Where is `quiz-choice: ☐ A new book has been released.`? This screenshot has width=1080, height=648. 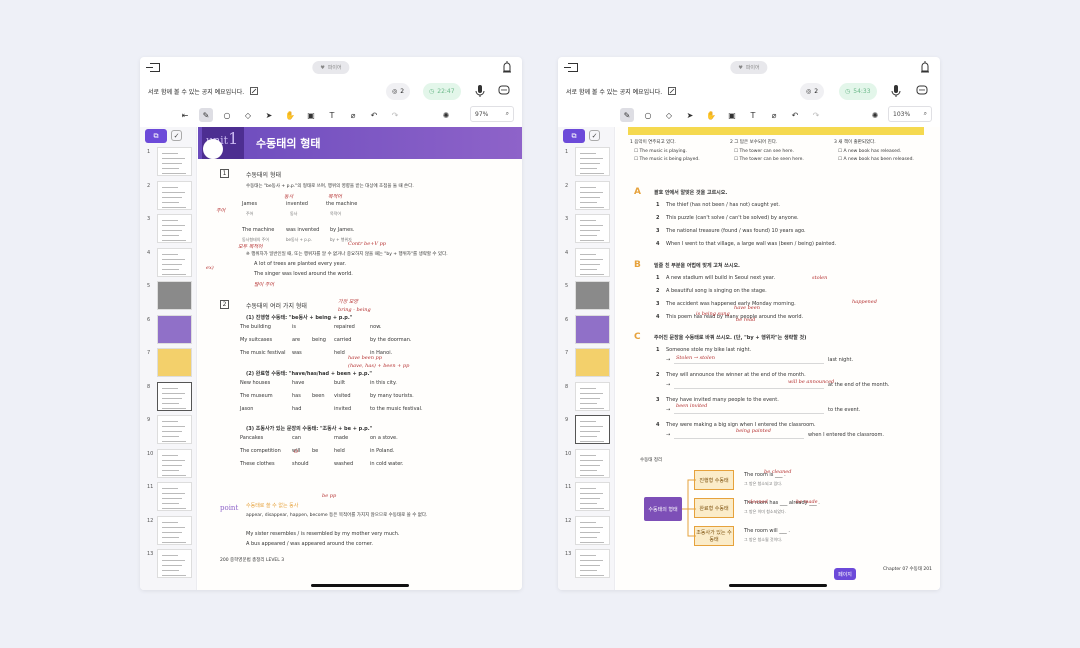
quiz-choice: ☐ A new book has been released. is located at coordinates (876, 159).